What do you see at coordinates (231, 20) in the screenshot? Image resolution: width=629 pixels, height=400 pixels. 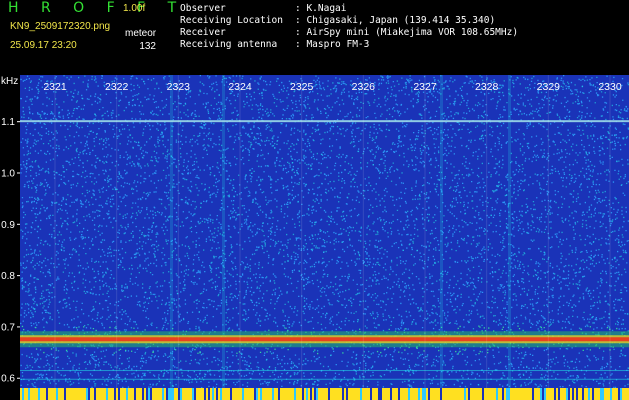 I see `location-key: Receiving Location` at bounding box center [231, 20].